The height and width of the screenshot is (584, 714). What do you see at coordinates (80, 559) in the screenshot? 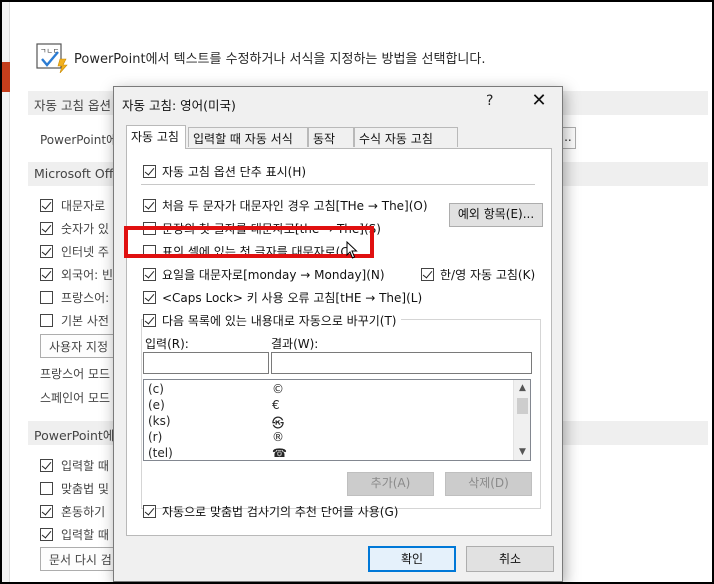
I see `recheck-document-button: 문서 다시 검` at bounding box center [80, 559].